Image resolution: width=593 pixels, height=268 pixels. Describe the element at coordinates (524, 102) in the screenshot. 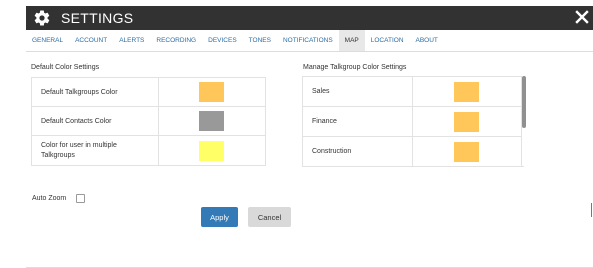

I see `talkgroup-list-scrollbar` at that location.